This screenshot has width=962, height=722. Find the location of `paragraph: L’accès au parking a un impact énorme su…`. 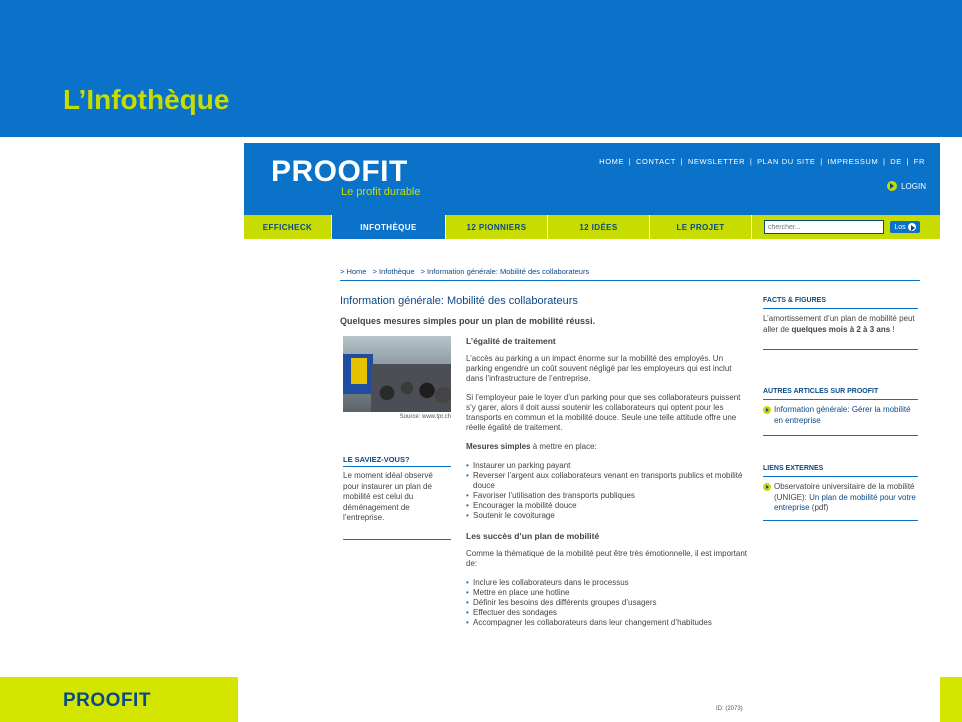

paragraph: L’accès au parking a un impact énorme su… is located at coordinates (599, 368).